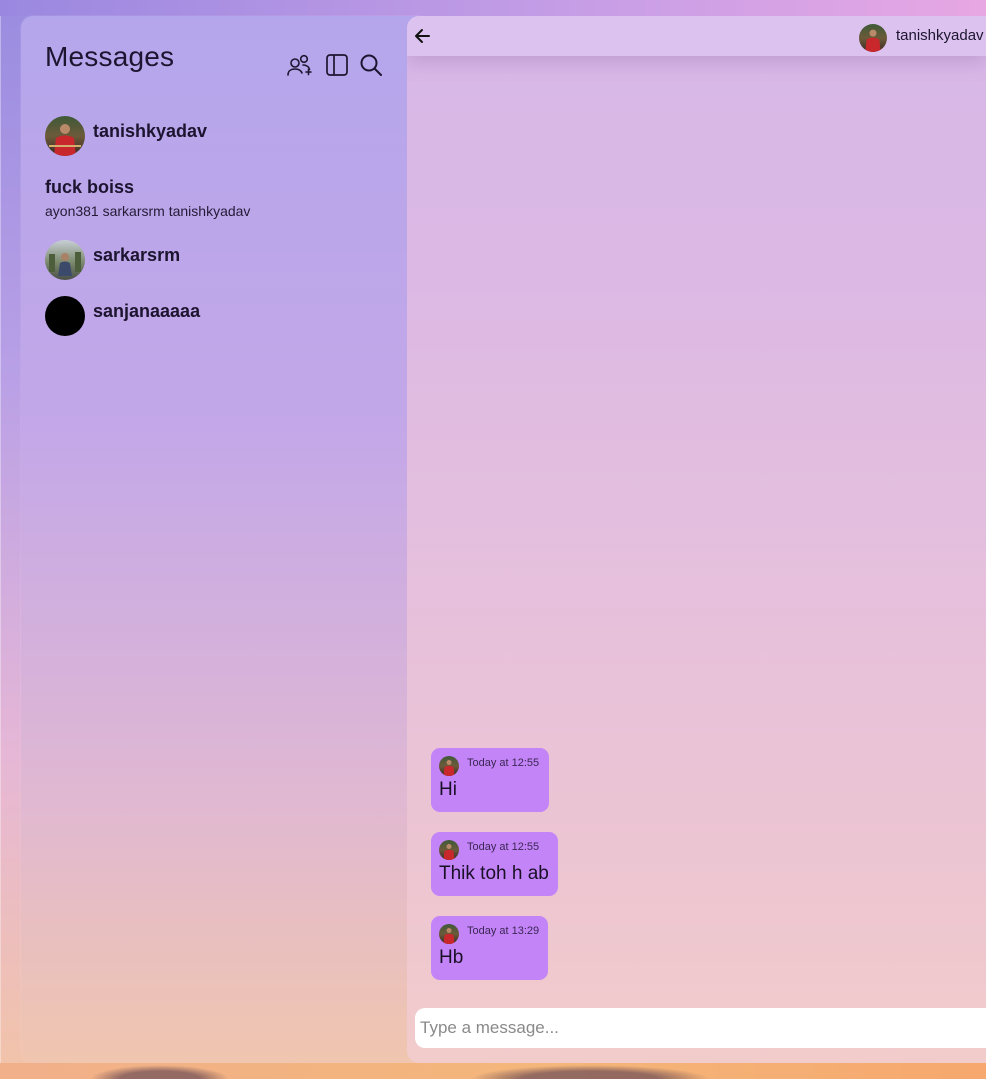 The width and height of the screenshot is (986, 1079). What do you see at coordinates (137, 255) in the screenshot?
I see `chat-name: sarkarsrm` at bounding box center [137, 255].